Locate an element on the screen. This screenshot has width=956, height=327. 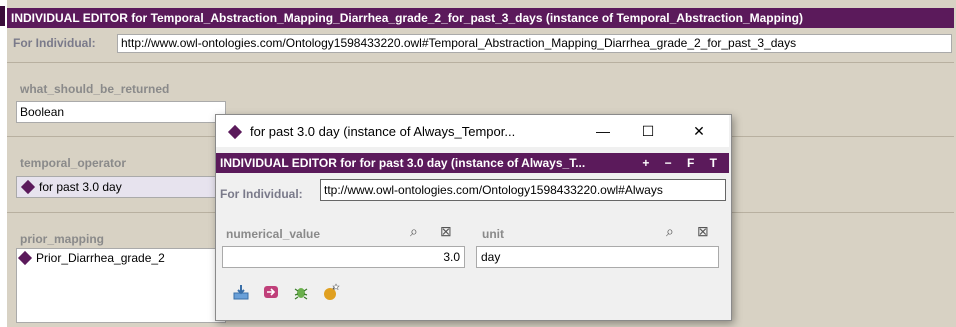
prior-mapping-item: Prior_Diarrhea_grade_2 is located at coordinates (100, 258).